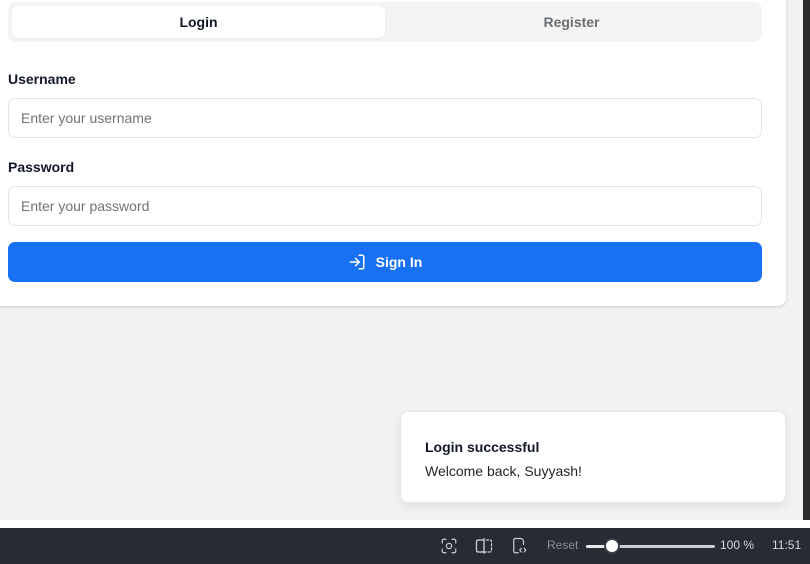 This screenshot has height=564, width=810. I want to click on tab-register: Register, so click(571, 22).